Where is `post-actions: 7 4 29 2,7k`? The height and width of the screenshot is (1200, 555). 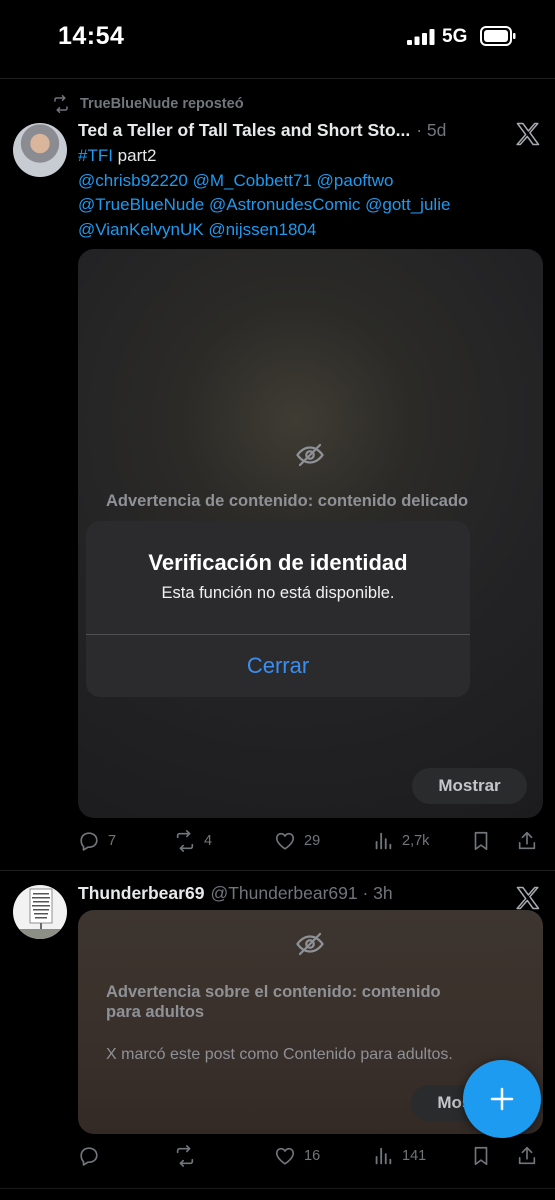
post-actions: 7 4 29 2,7k is located at coordinates (310, 841).